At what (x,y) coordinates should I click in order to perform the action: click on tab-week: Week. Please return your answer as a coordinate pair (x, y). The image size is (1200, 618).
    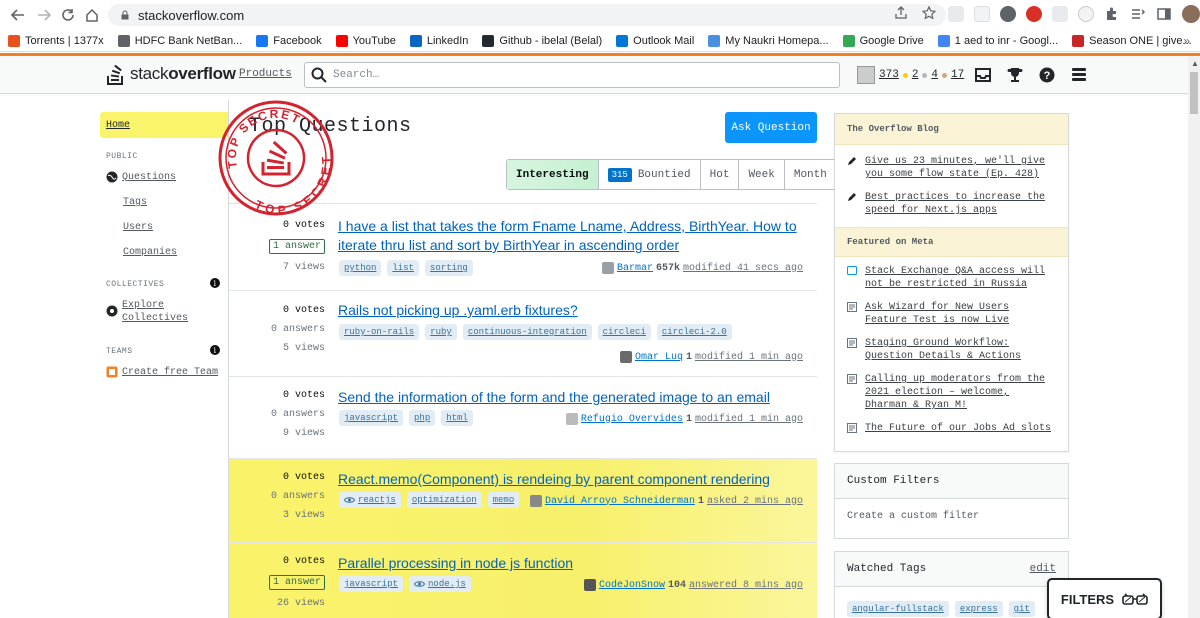
    Looking at the image, I should click on (760, 174).